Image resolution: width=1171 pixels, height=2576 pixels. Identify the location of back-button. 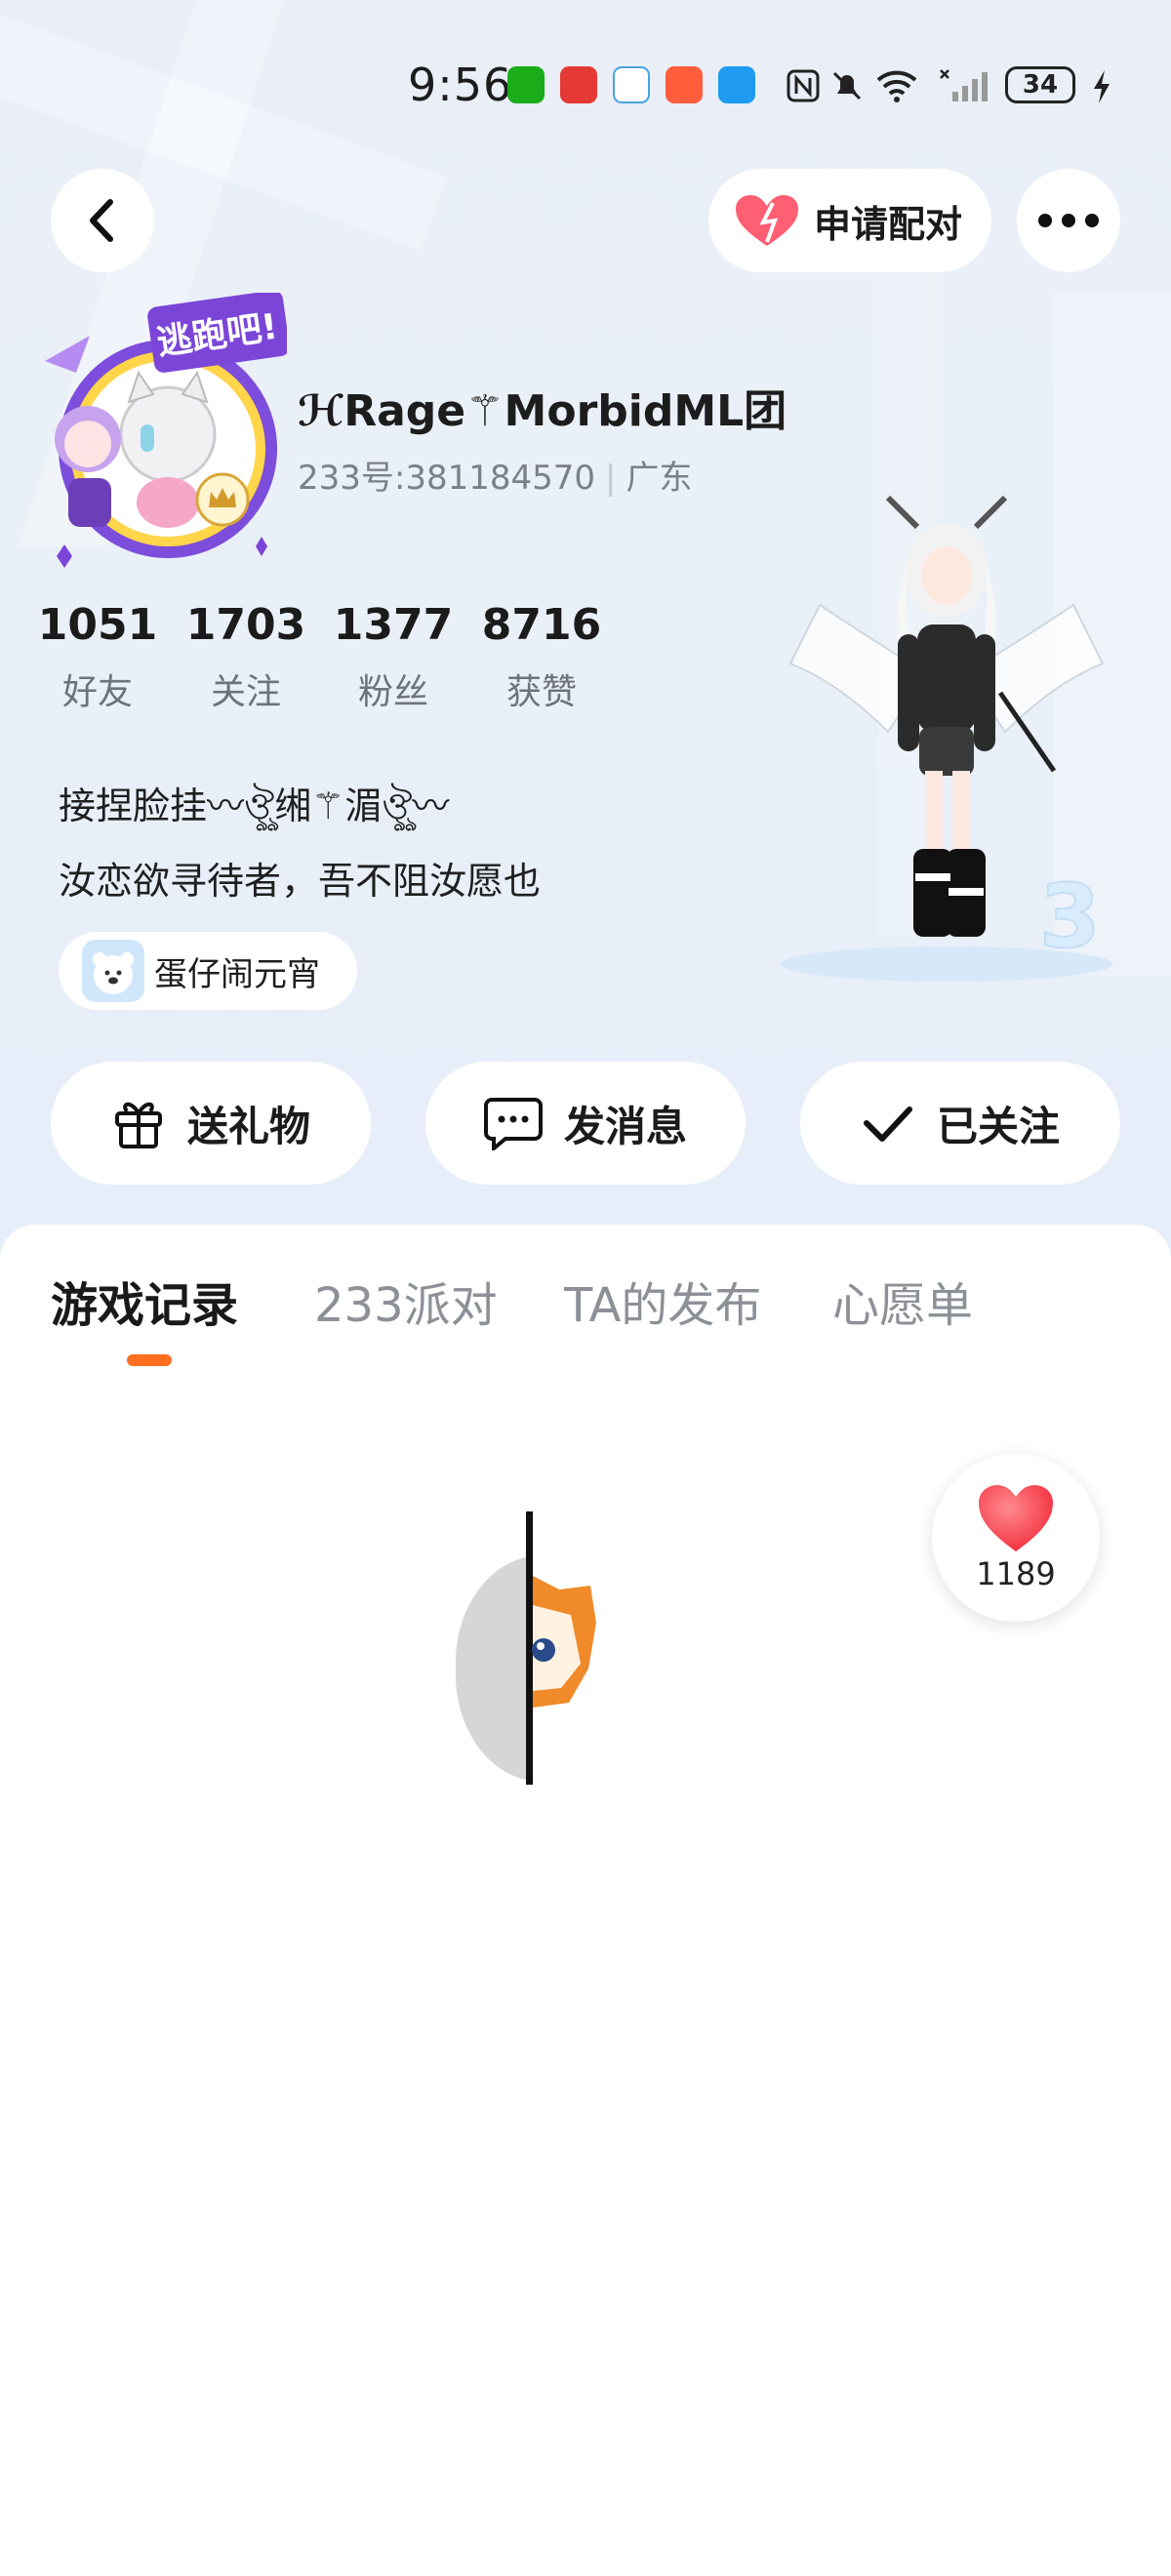
(102, 220).